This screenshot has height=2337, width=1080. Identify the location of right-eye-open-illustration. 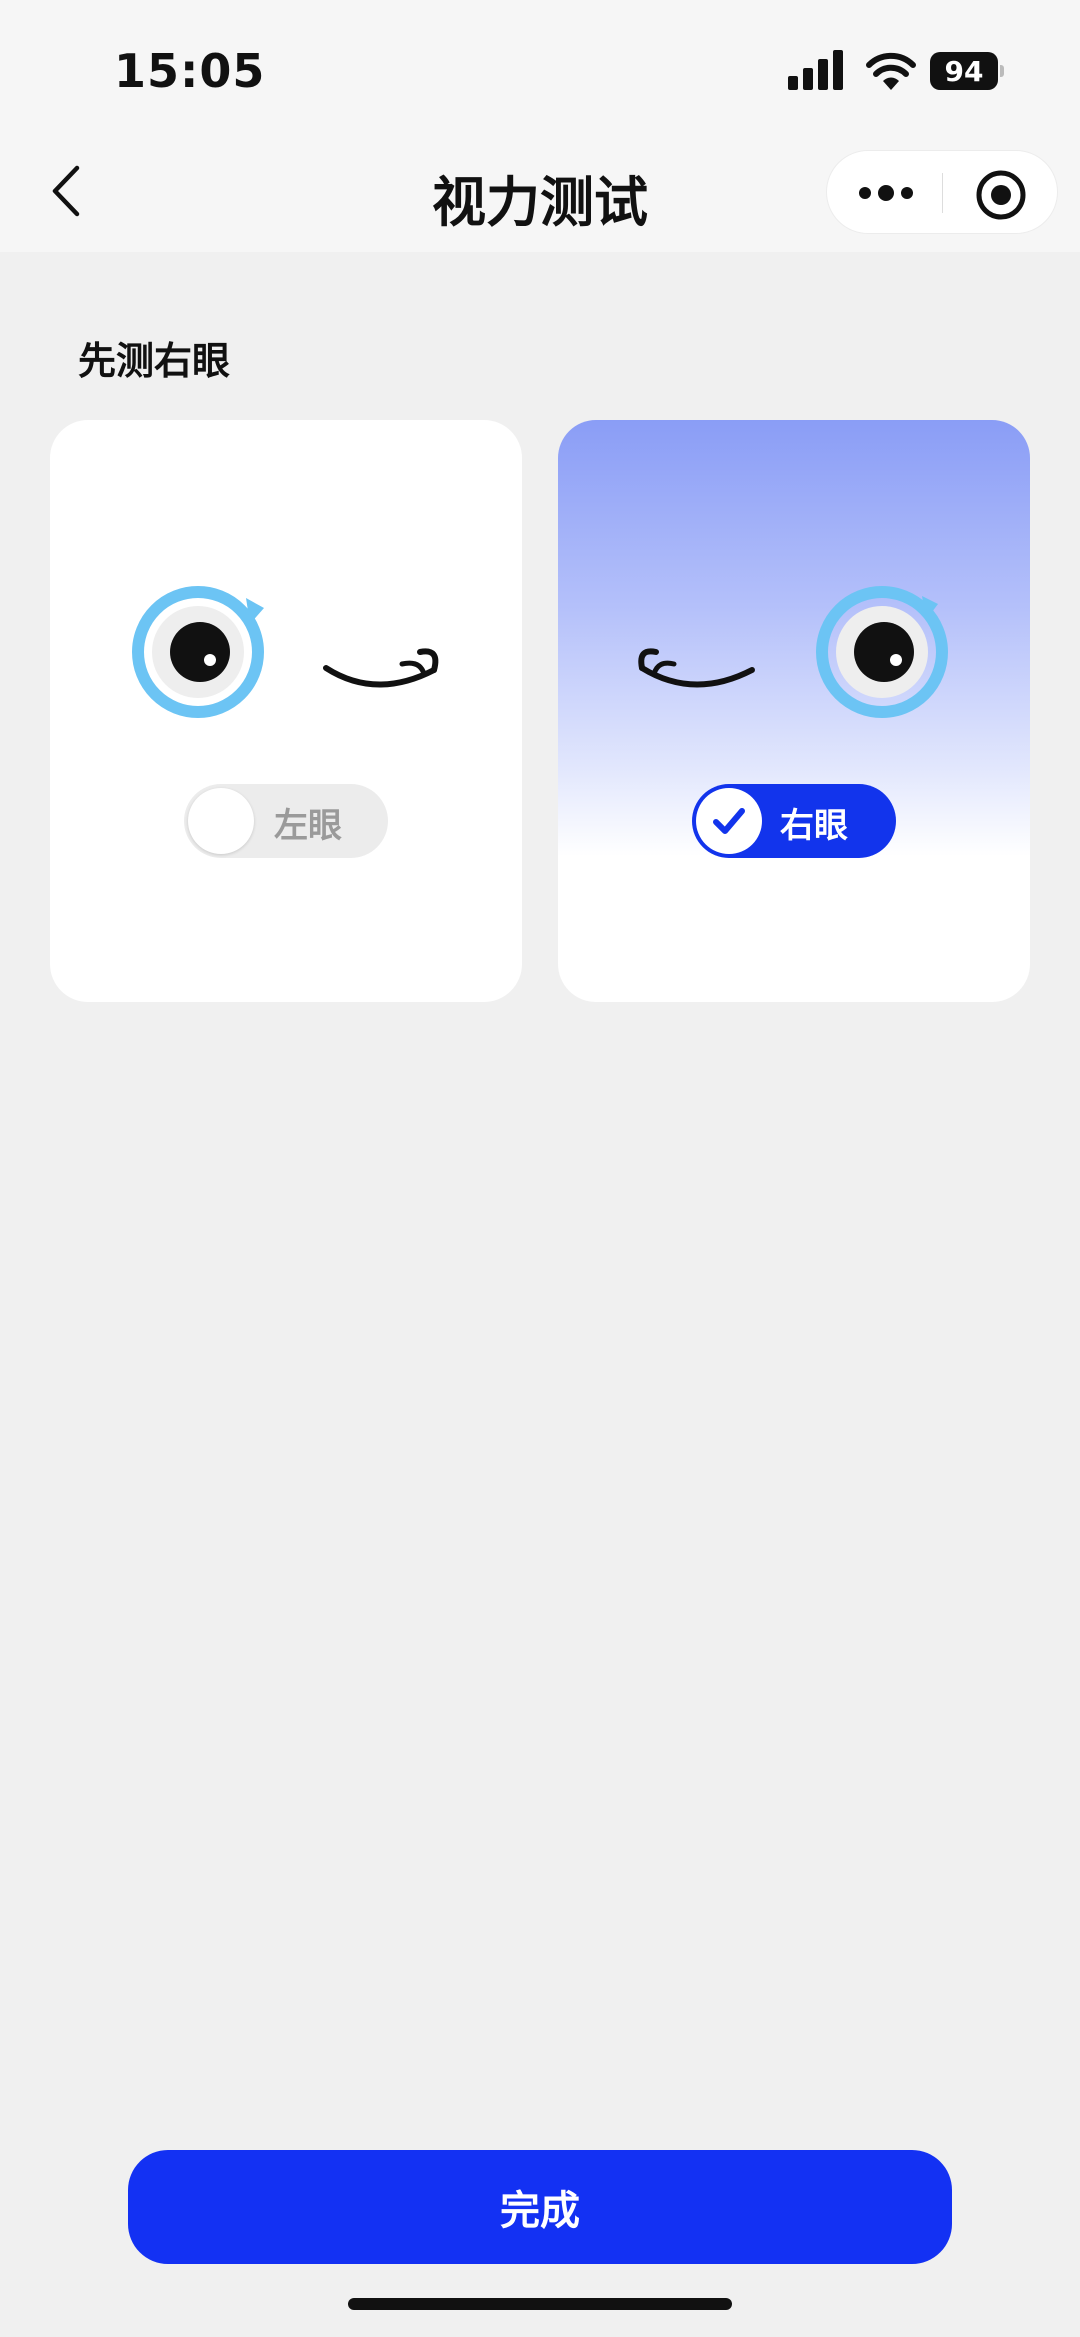
(793, 652).